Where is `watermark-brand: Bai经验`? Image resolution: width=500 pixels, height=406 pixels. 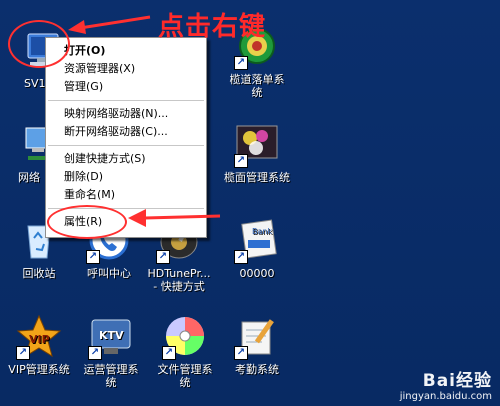
watermark-brand: Bai经验 is located at coordinates (457, 381).